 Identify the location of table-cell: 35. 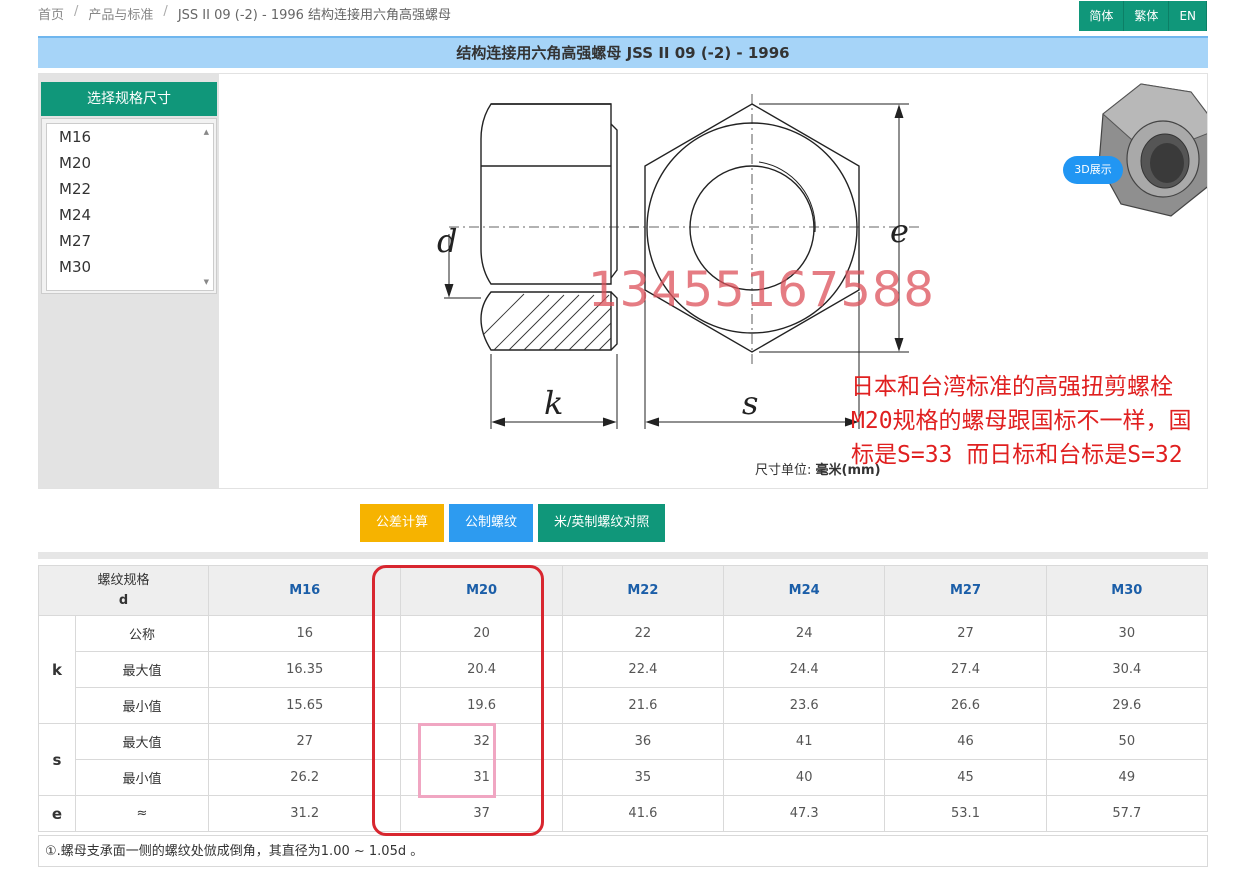
(643, 777).